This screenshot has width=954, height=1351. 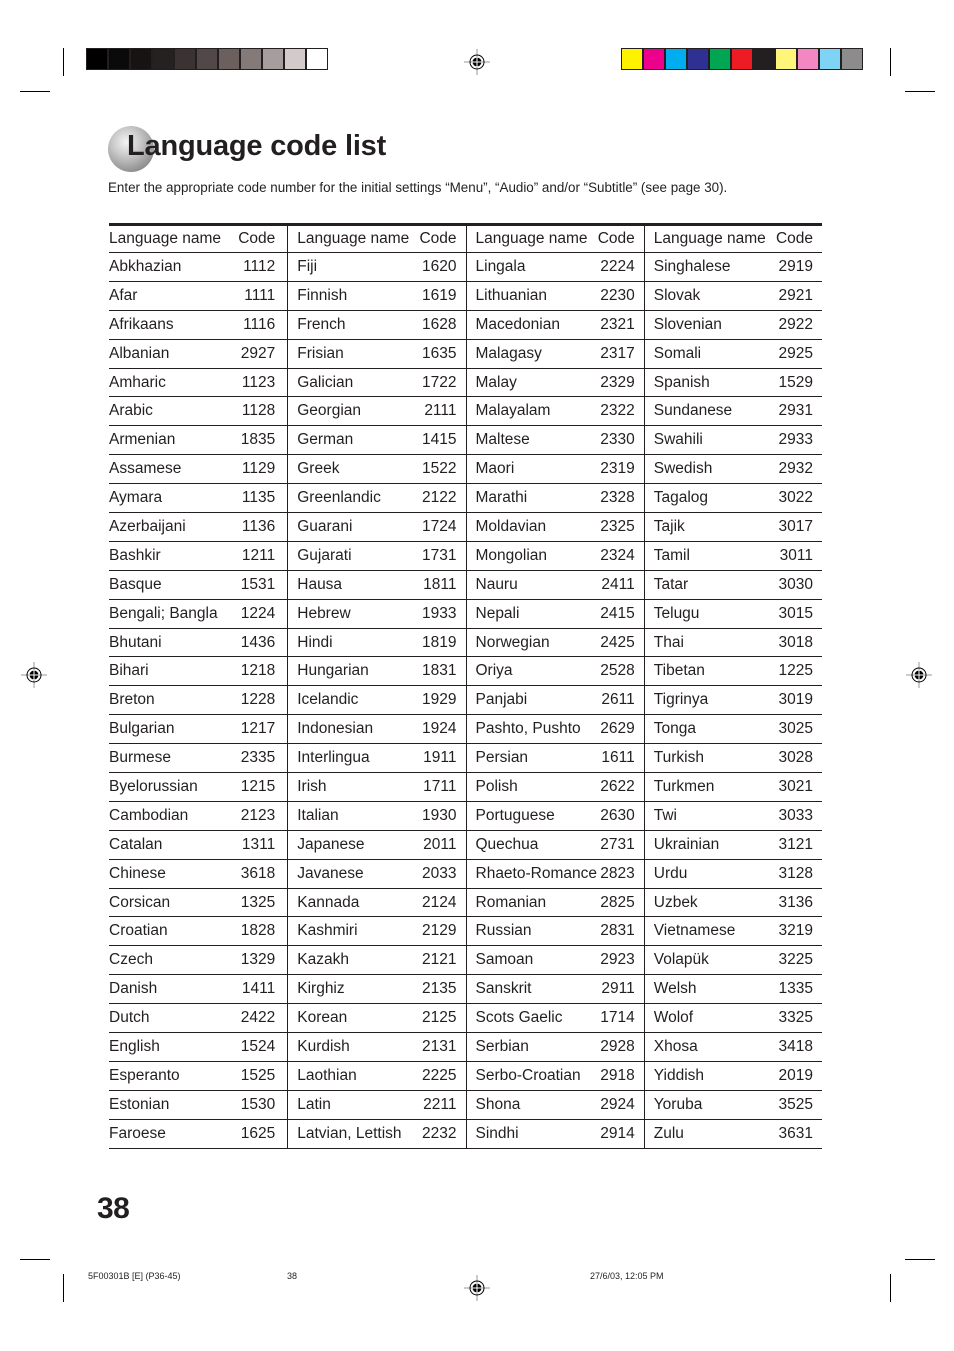 What do you see at coordinates (555, 296) in the screenshot?
I see `table-row: Lithuanian 2230` at bounding box center [555, 296].